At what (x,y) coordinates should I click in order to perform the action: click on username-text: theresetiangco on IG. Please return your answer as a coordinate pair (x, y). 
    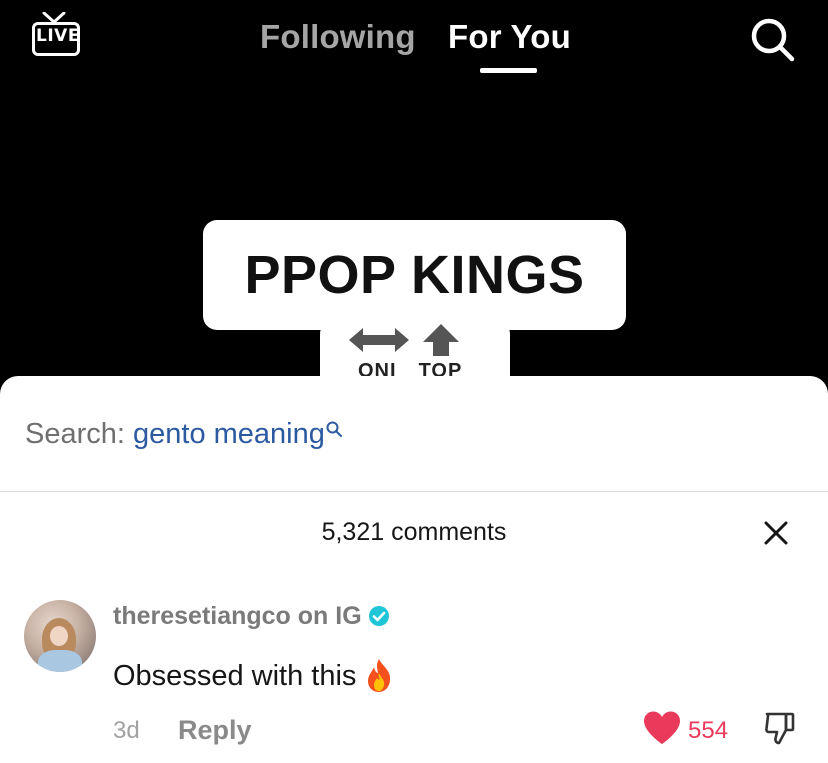
    Looking at the image, I should click on (237, 616).